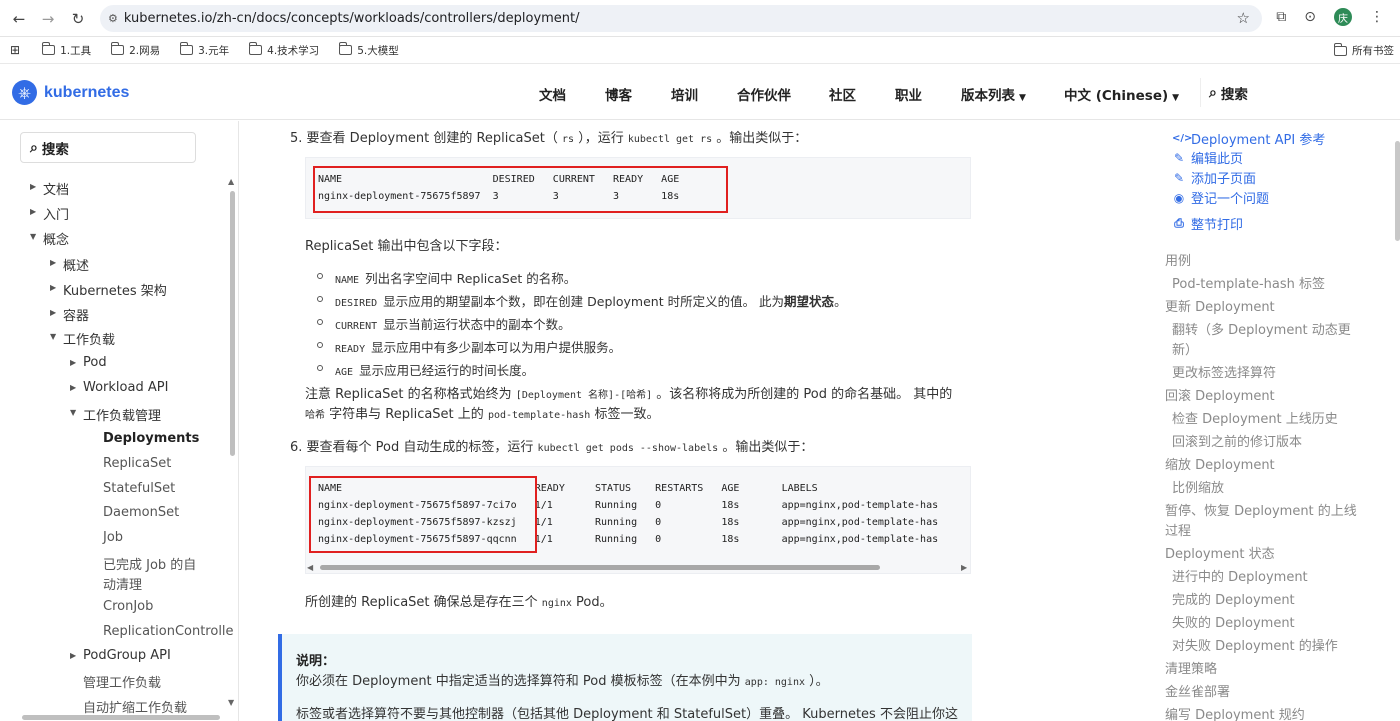 Image resolution: width=1400 pixels, height=721 pixels. Describe the element at coordinates (121, 717) in the screenshot. I see `sidebar-horizontal-scrollbar` at that location.